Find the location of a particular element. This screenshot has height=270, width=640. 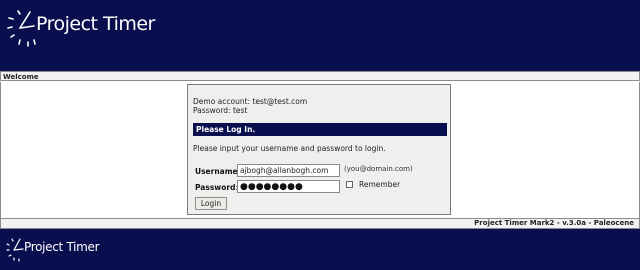

footer-logo: Project Timer is located at coordinates (64, 249).